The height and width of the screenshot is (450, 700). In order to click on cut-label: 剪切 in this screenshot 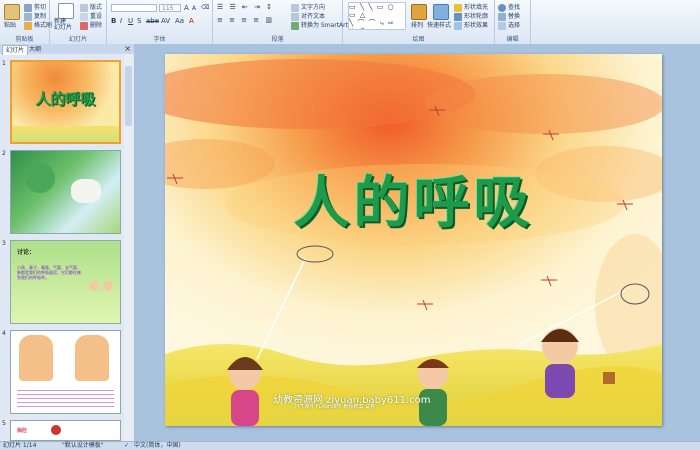, I will do `click(40, 7)`.